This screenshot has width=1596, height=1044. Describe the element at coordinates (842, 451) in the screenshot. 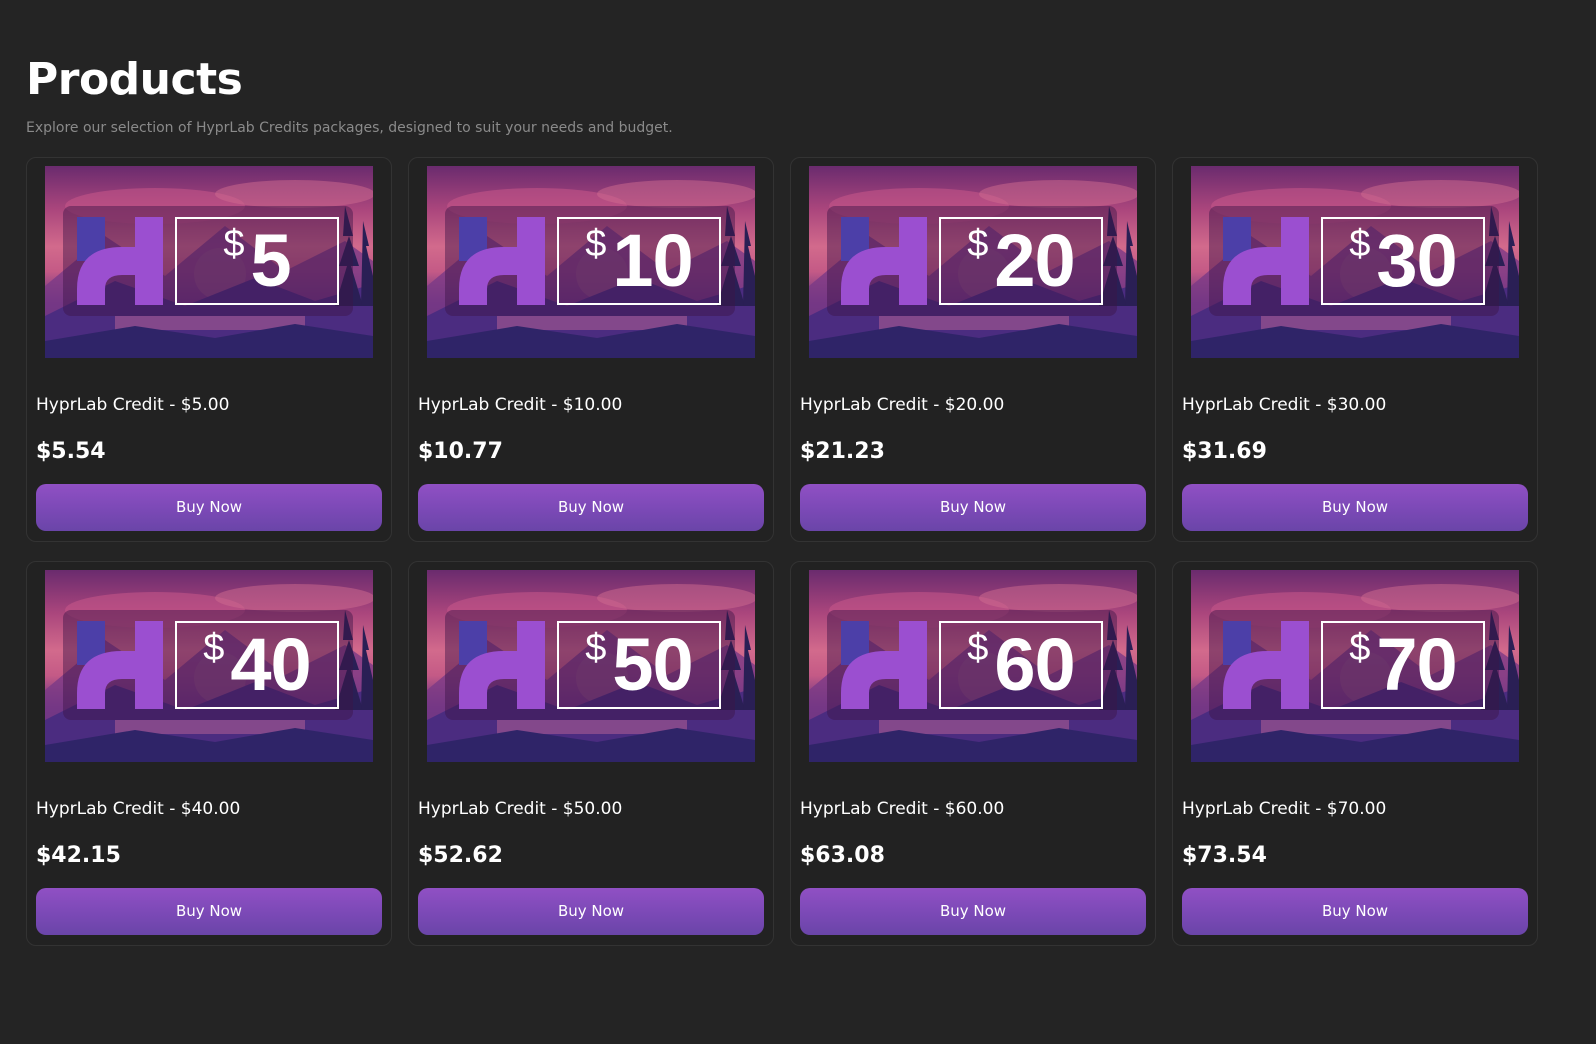

I see `product-price: $21.23` at that location.